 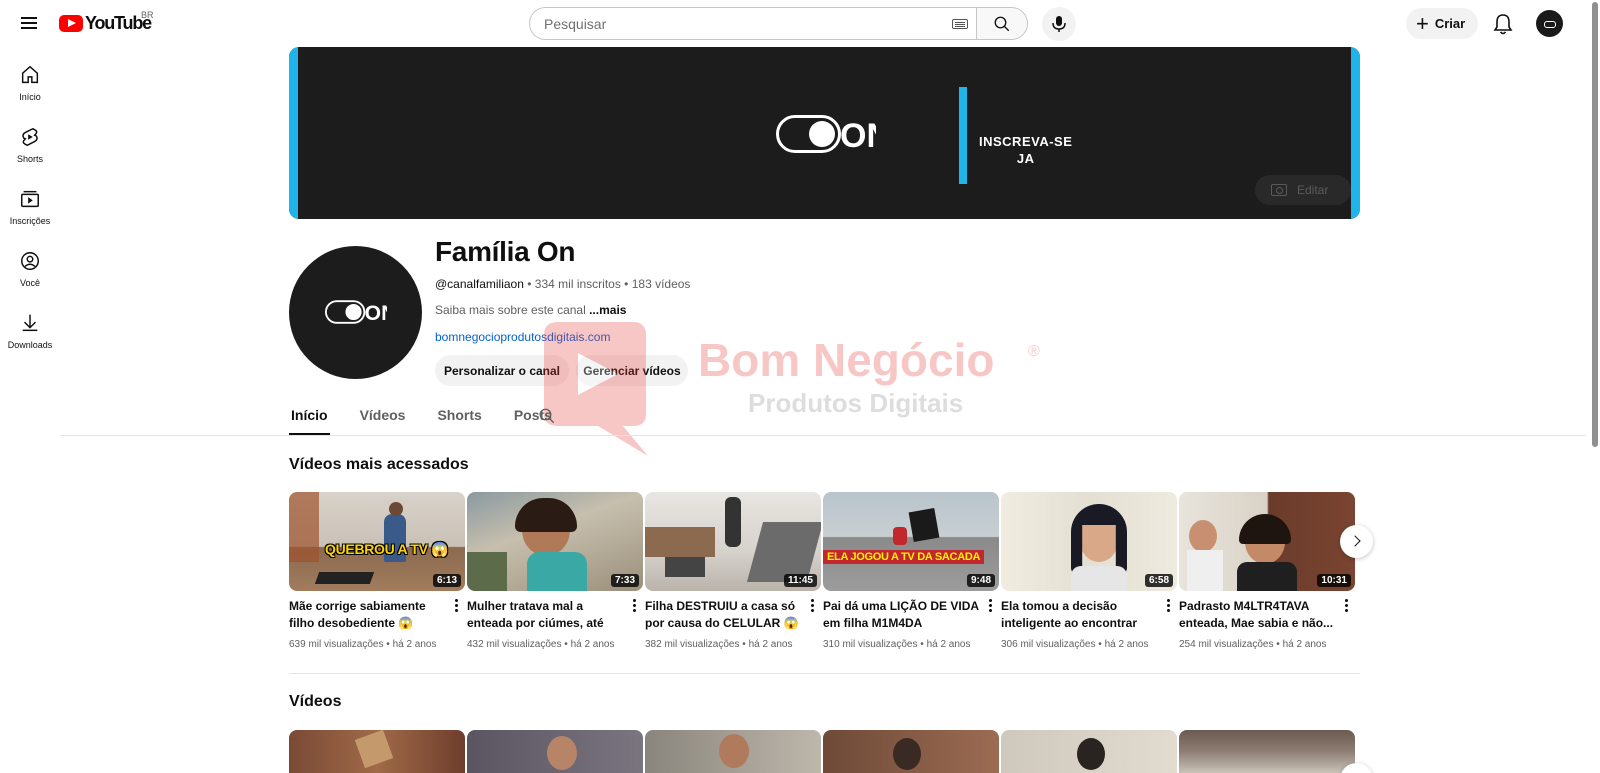 I want to click on channel-description: Saiba mais sobre este canal ...mais, so click(x=530, y=310).